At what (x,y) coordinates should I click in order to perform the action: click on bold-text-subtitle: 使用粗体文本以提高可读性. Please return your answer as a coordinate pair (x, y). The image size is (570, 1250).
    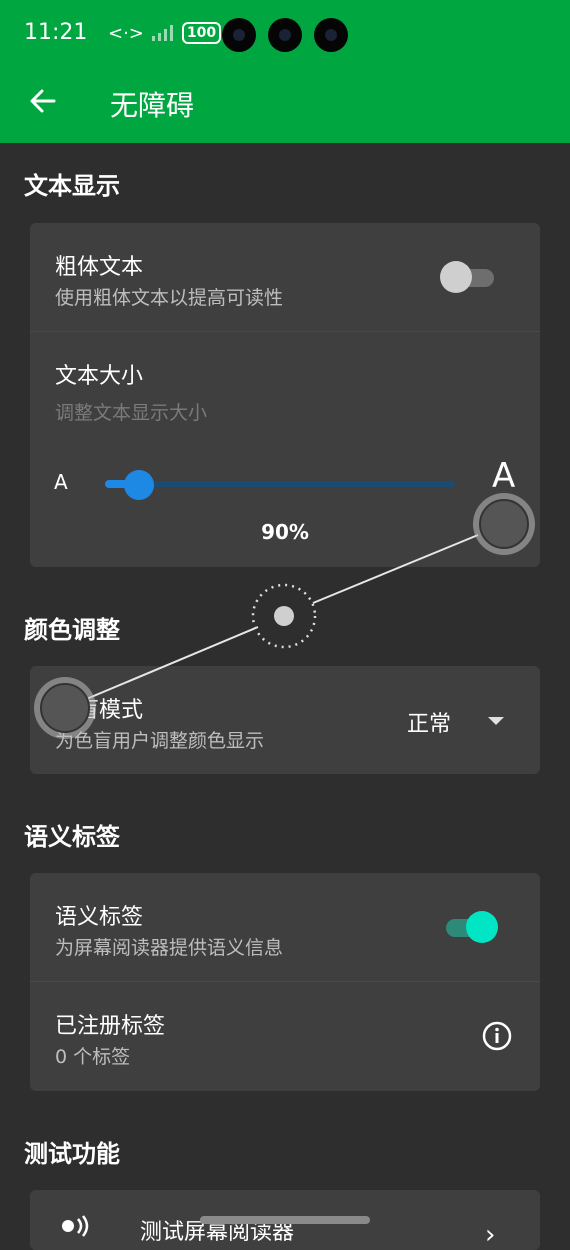
    Looking at the image, I should click on (169, 298).